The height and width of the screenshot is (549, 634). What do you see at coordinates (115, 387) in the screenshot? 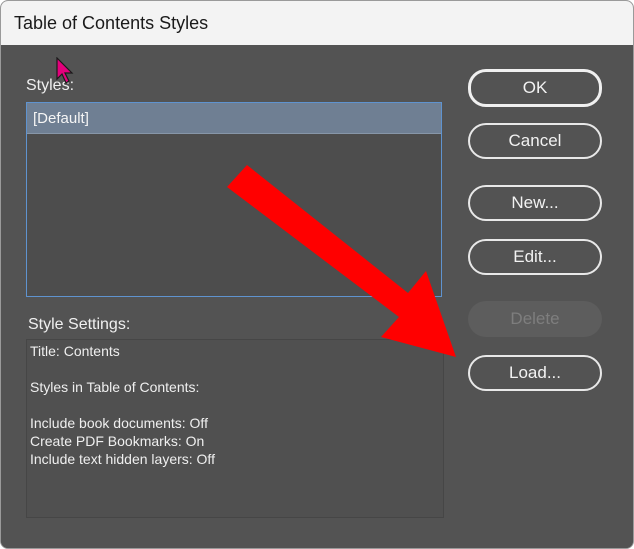
I see `settings-line-styles: Styles in Table of Contents:` at bounding box center [115, 387].